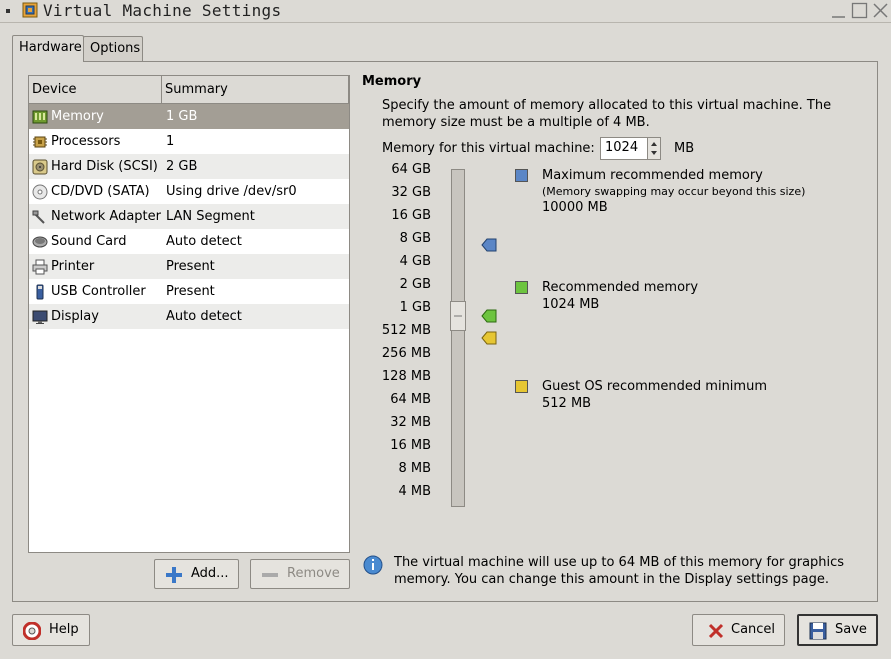  Describe the element at coordinates (210, 216) in the screenshot. I see `device-summary: LAN Segment` at that location.